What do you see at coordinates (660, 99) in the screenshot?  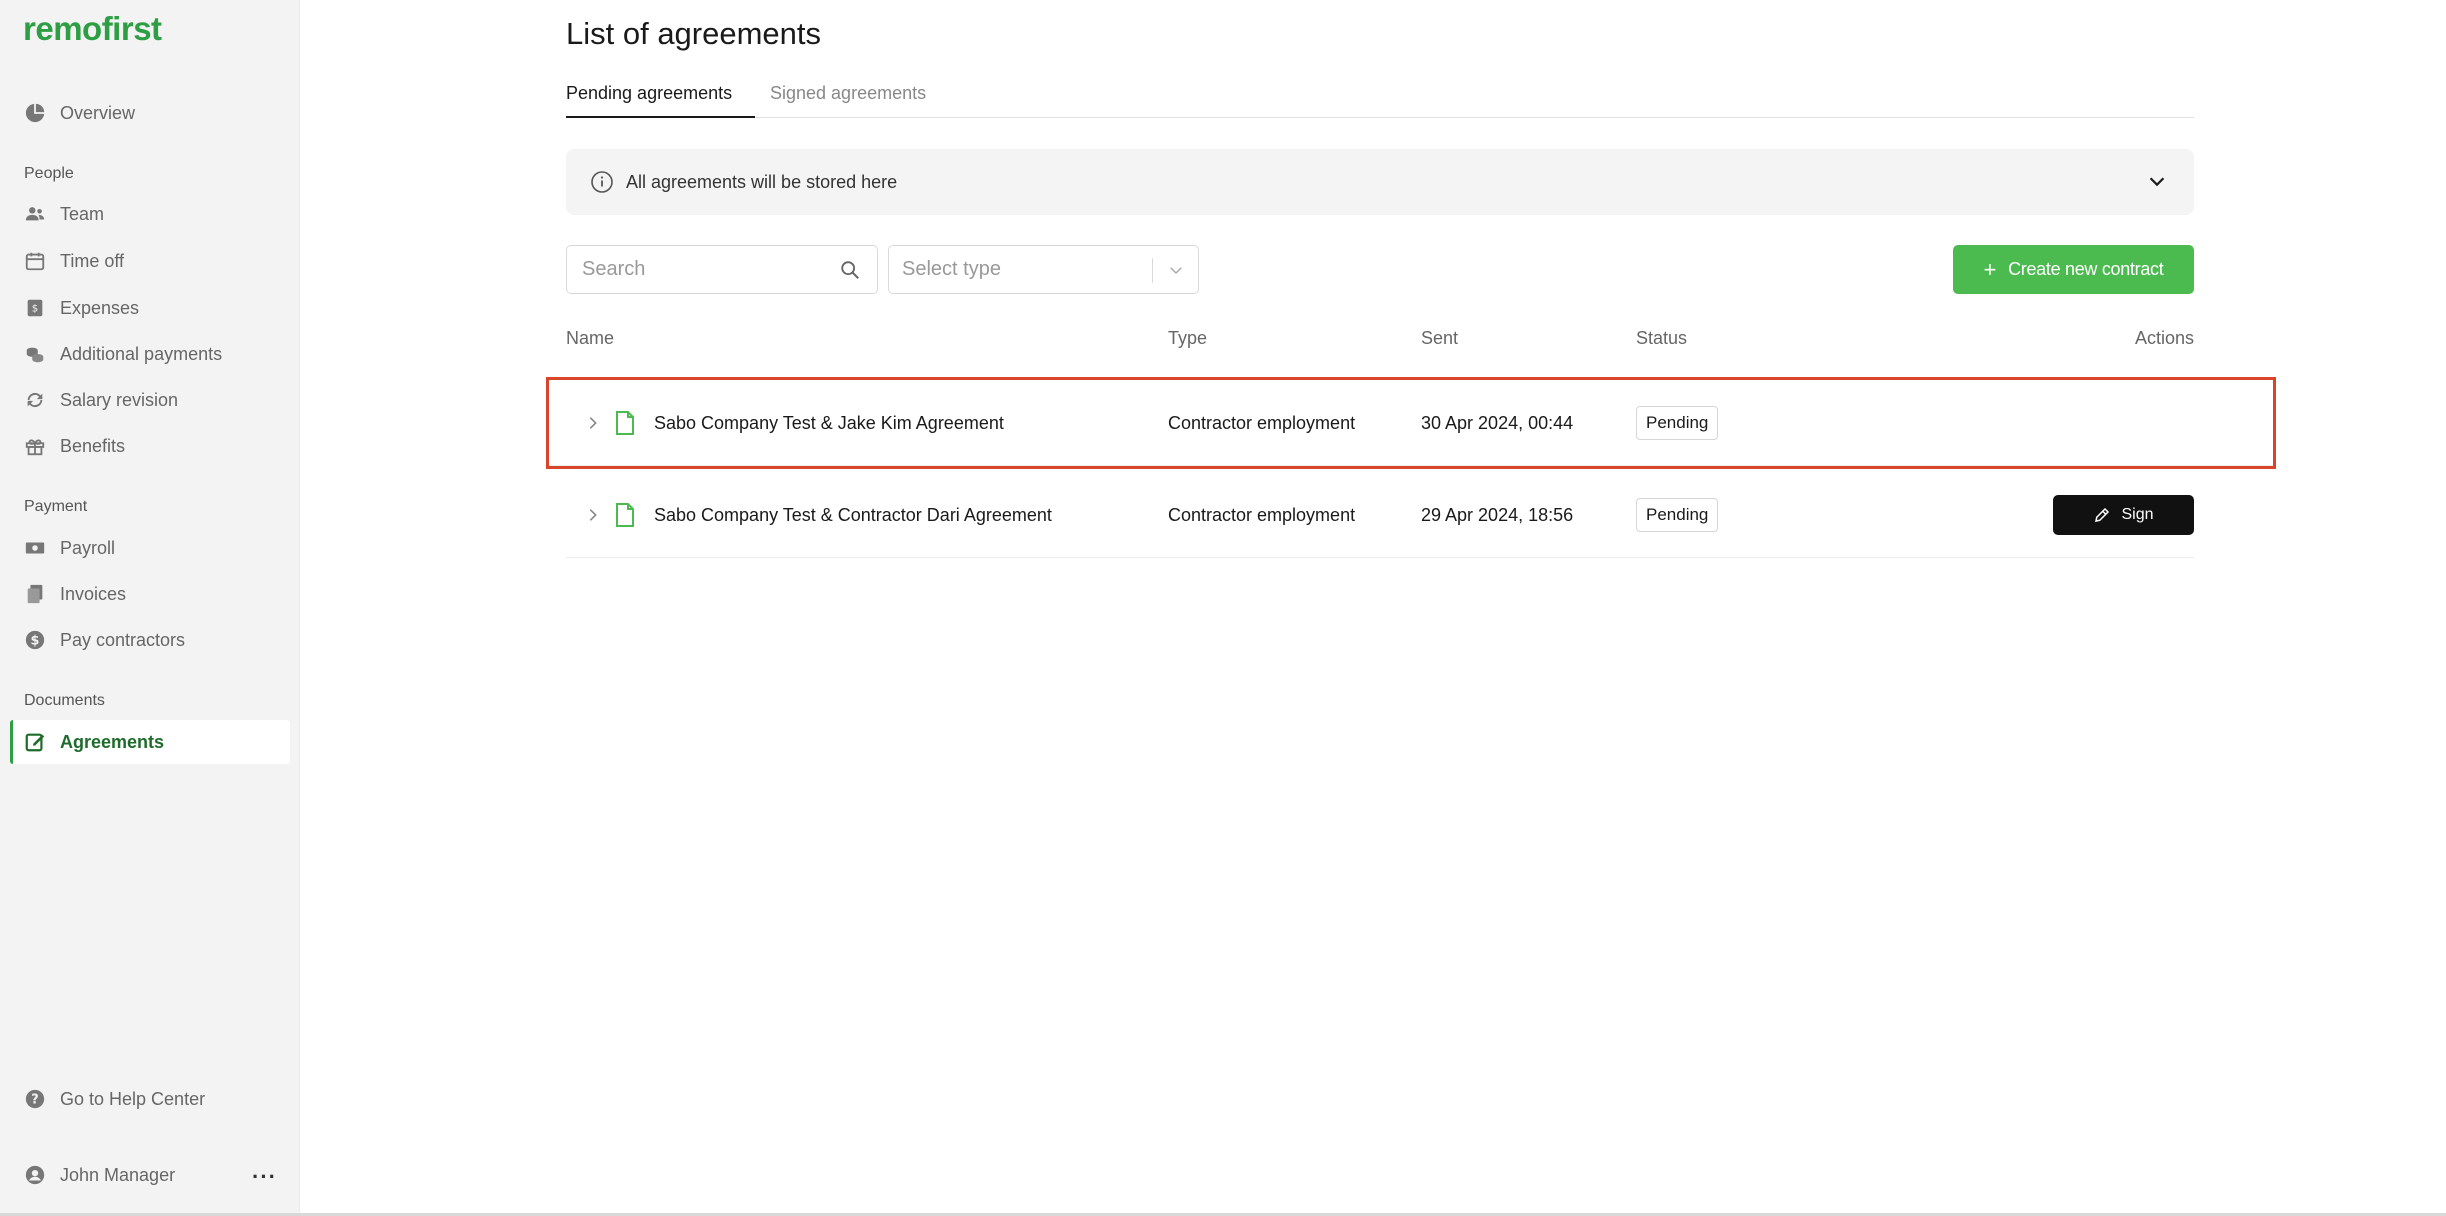 I see `tab-pending-agreements: Pending agreements` at bounding box center [660, 99].